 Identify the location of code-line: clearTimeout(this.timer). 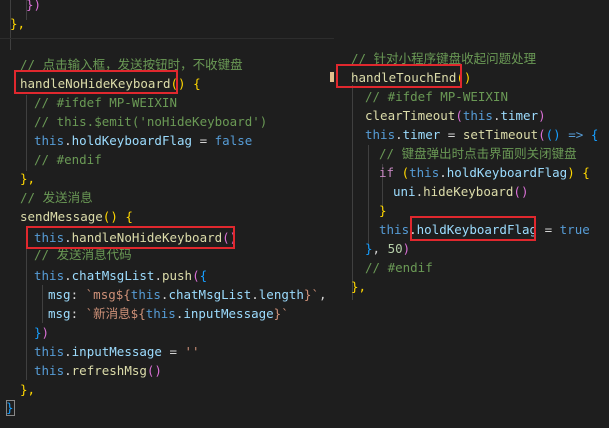
(455, 115).